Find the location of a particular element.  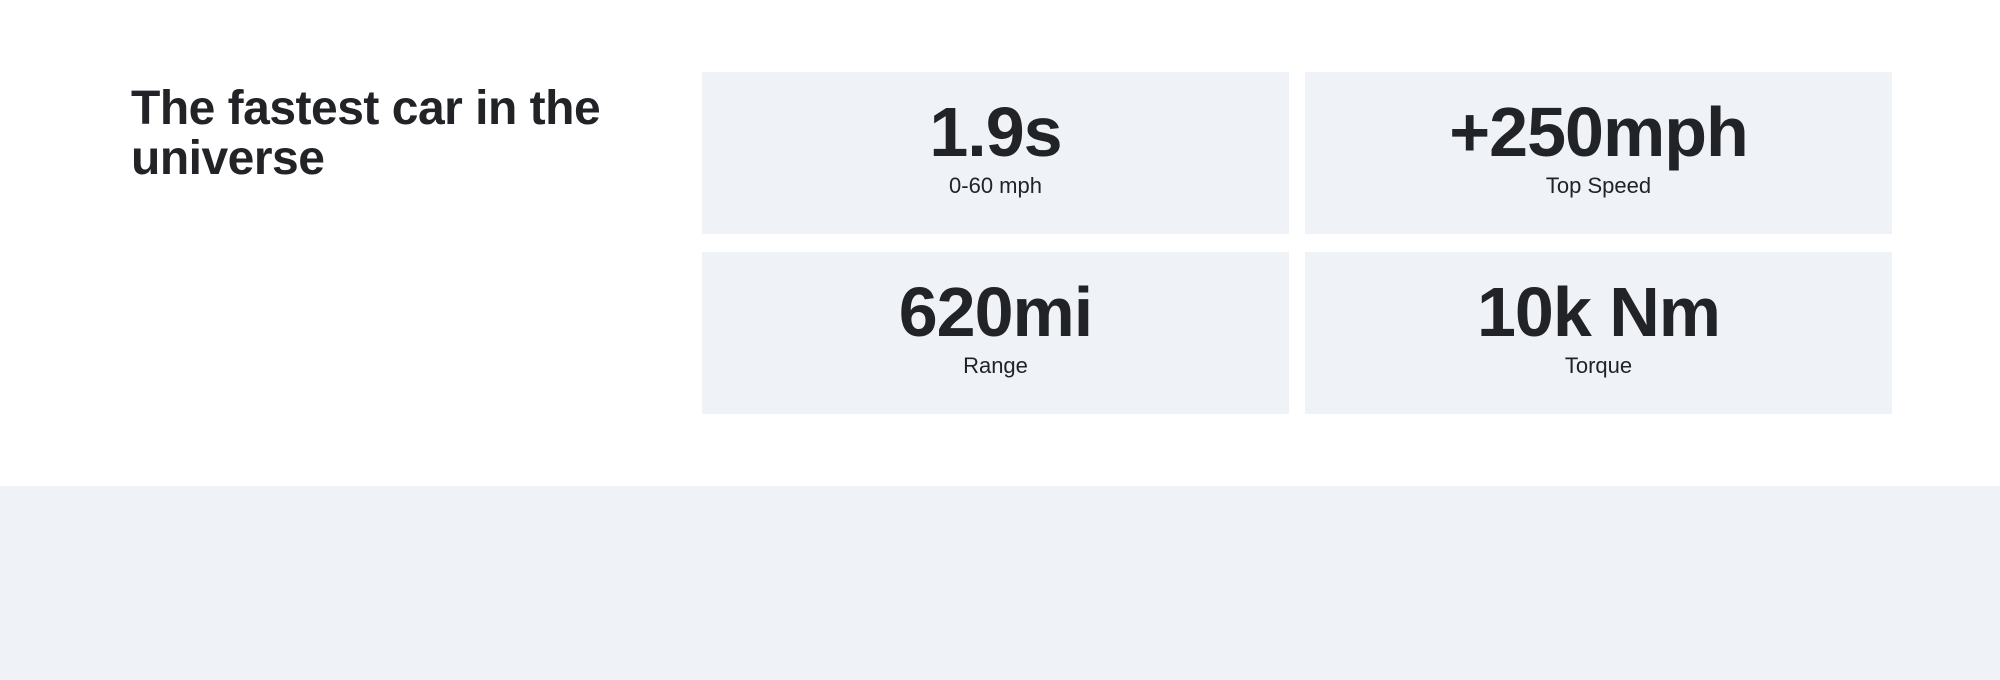

stat-card-torque: 10k Nm Torque is located at coordinates (1598, 333).